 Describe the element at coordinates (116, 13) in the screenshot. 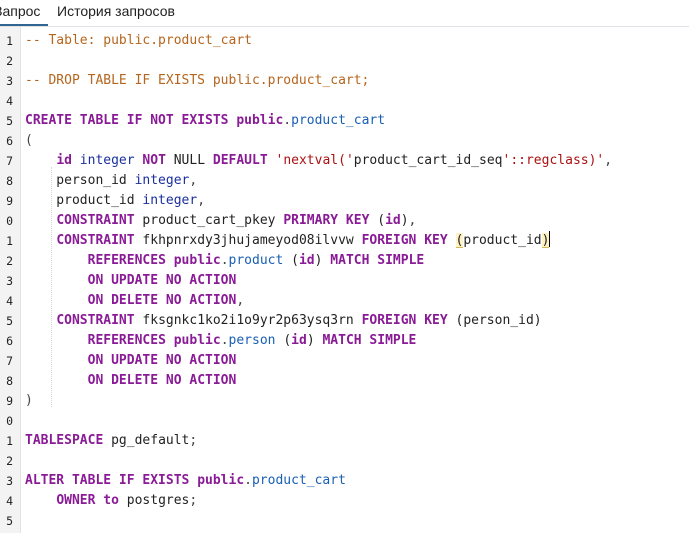

I see `tab-query-history: История запросов` at that location.